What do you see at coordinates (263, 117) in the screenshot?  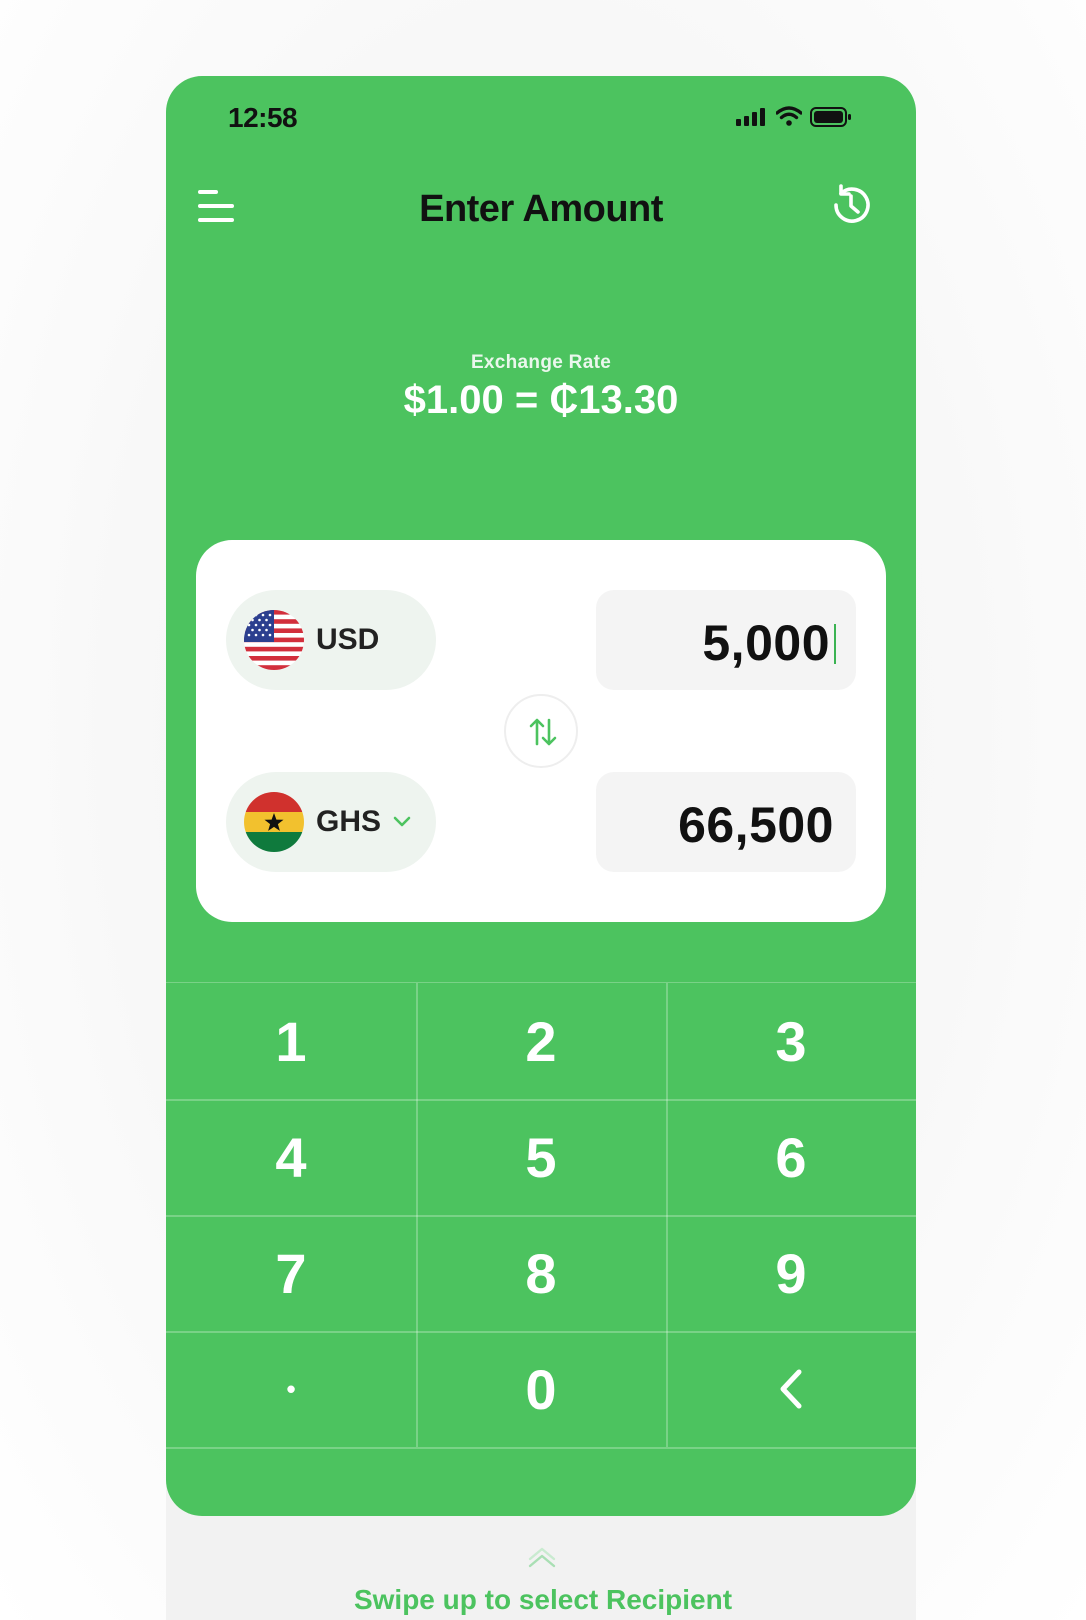 I see `status-time: 12:58` at bounding box center [263, 117].